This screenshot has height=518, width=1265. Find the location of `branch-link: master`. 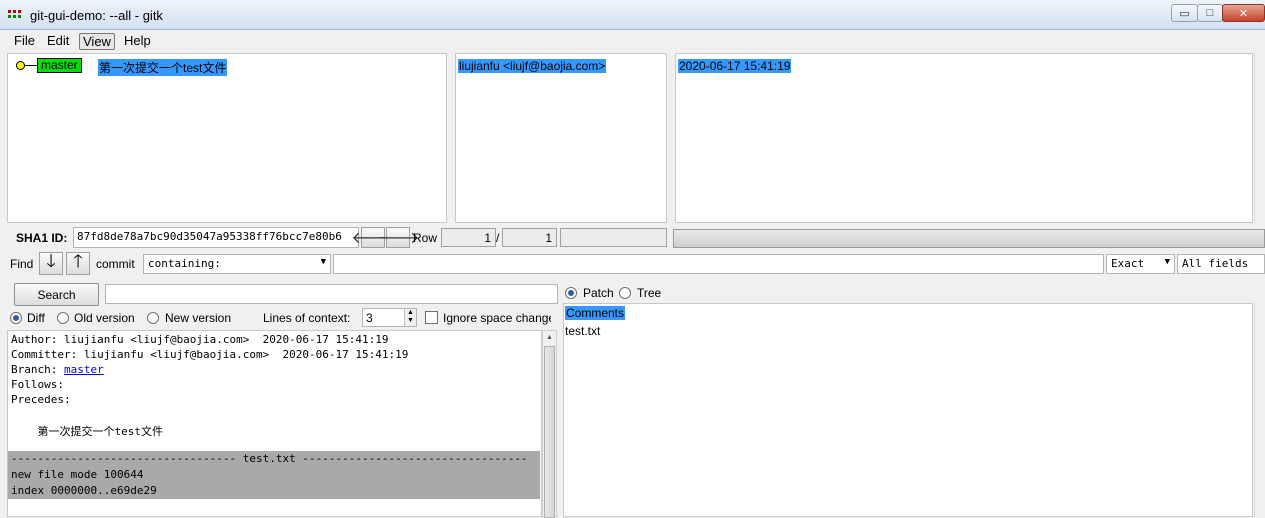

branch-link: master is located at coordinates (84, 369).